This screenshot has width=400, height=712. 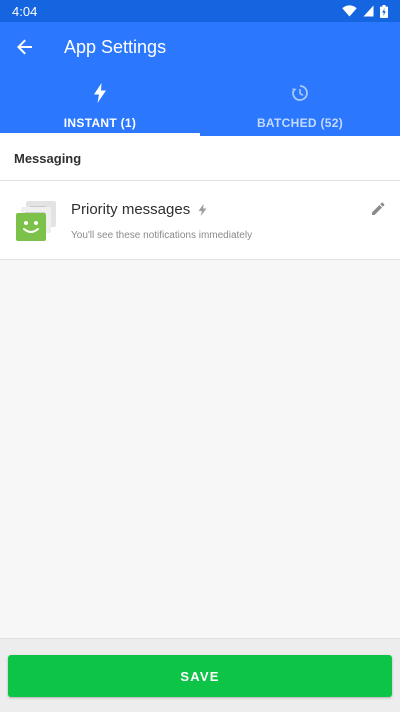 I want to click on history-icon, so click(x=299, y=93).